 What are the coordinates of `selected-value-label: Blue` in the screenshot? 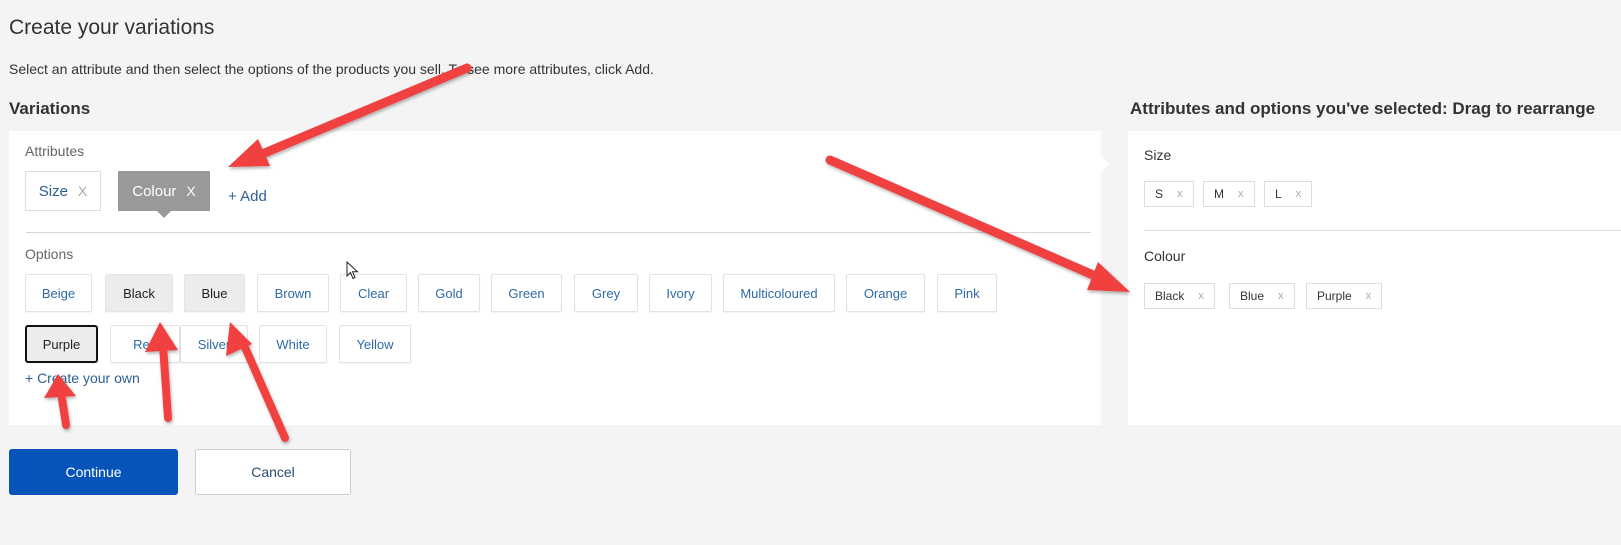 It's located at (1252, 296).